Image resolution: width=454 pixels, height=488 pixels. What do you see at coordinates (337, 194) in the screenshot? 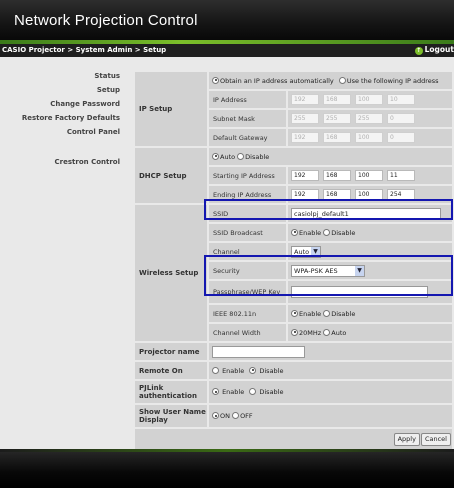
I see `dhcp-end-octet-2: 168` at bounding box center [337, 194].